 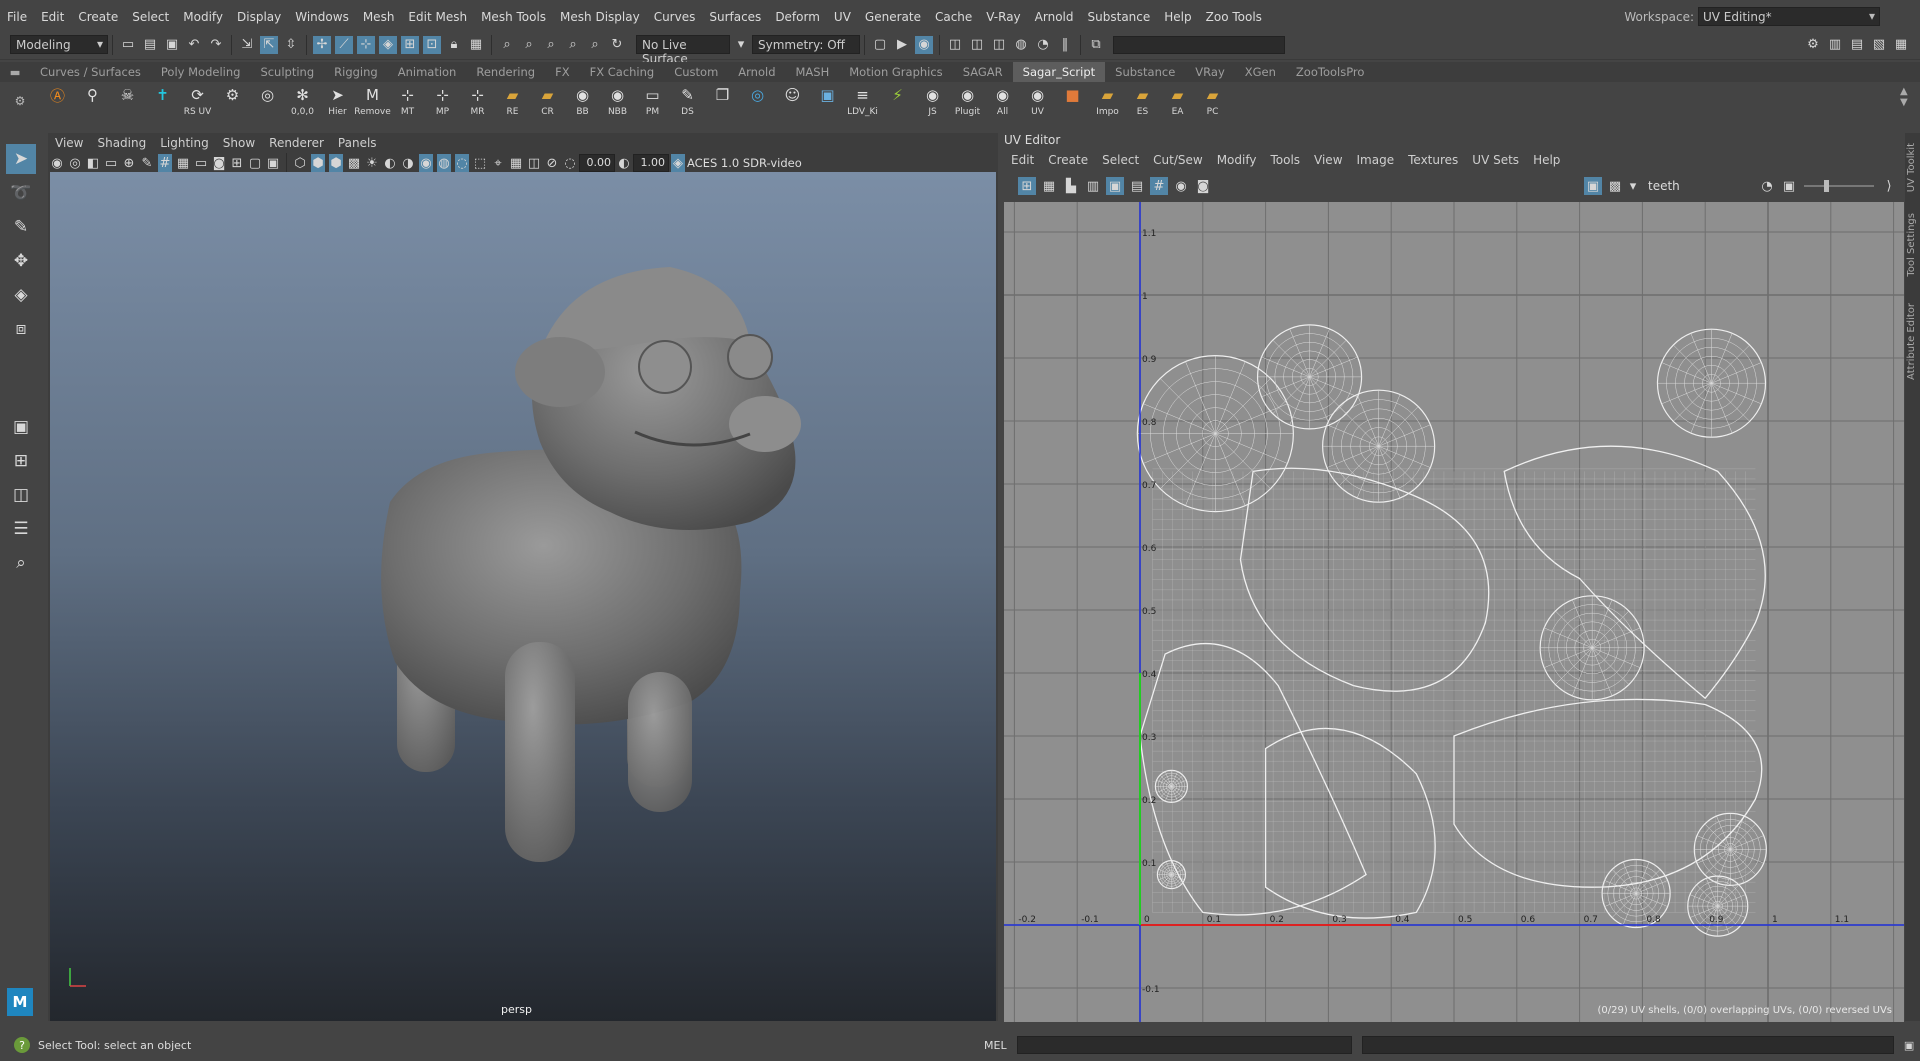 What do you see at coordinates (1199, 44) in the screenshot?
I see `quick-search-field` at bounding box center [1199, 44].